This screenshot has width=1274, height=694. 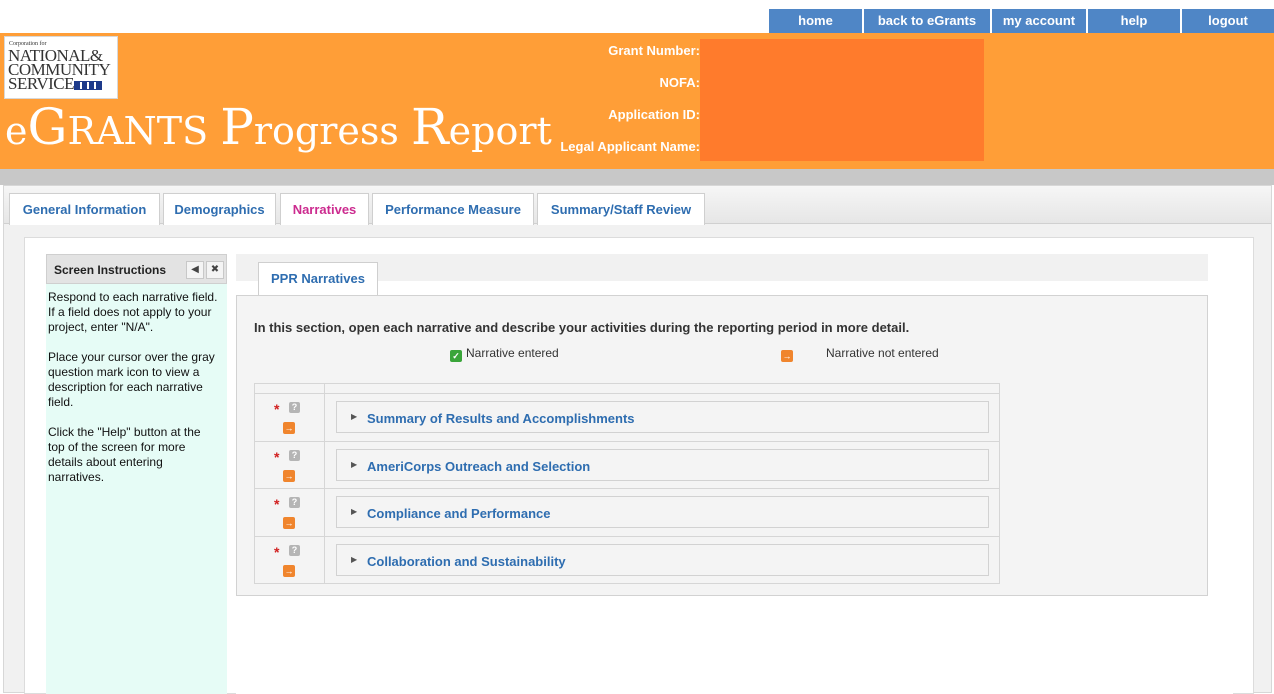 I want to click on logout-link: logout, so click(x=1227, y=21).